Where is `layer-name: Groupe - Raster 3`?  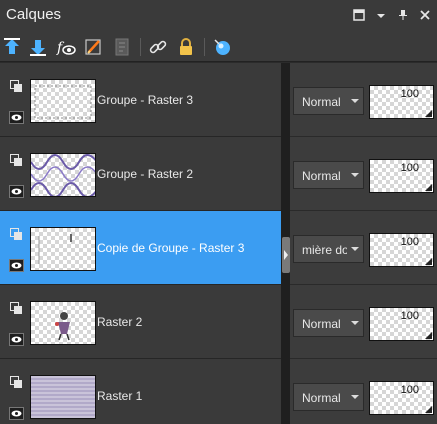 layer-name: Groupe - Raster 3 is located at coordinates (145, 100).